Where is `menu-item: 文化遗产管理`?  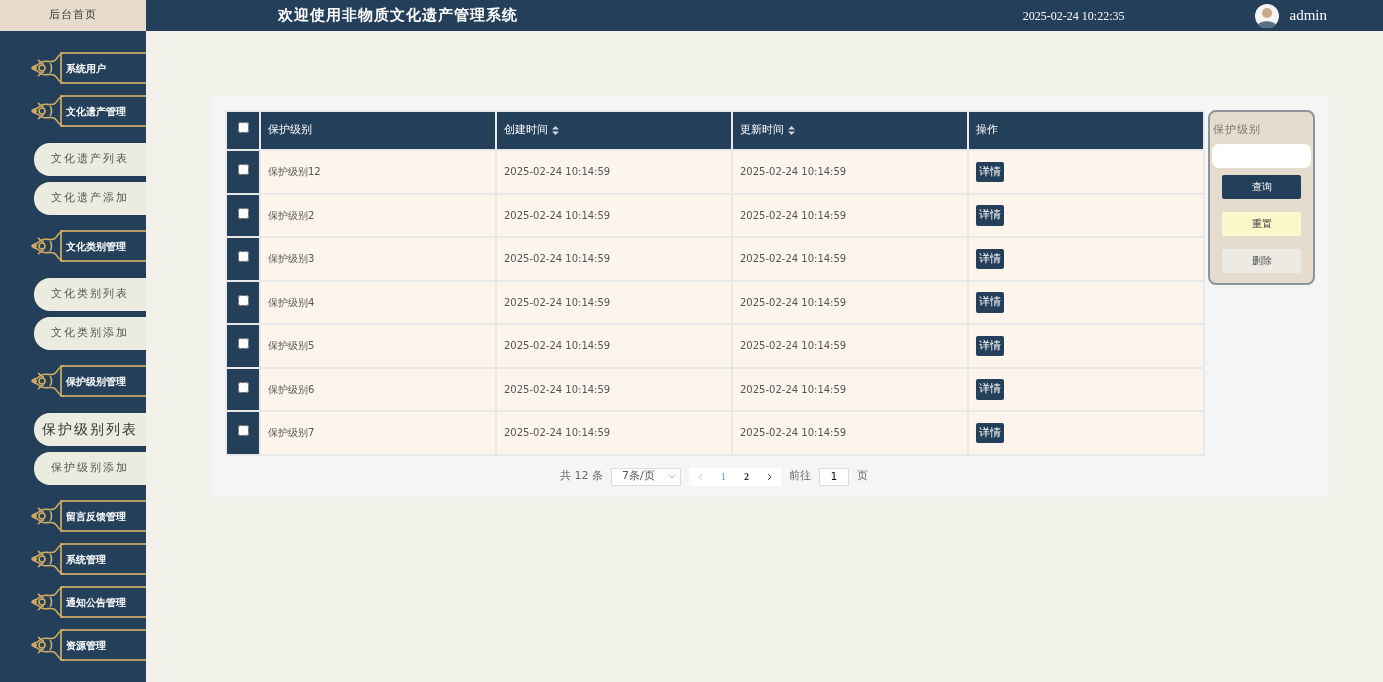 menu-item: 文化遗产管理 is located at coordinates (88, 111).